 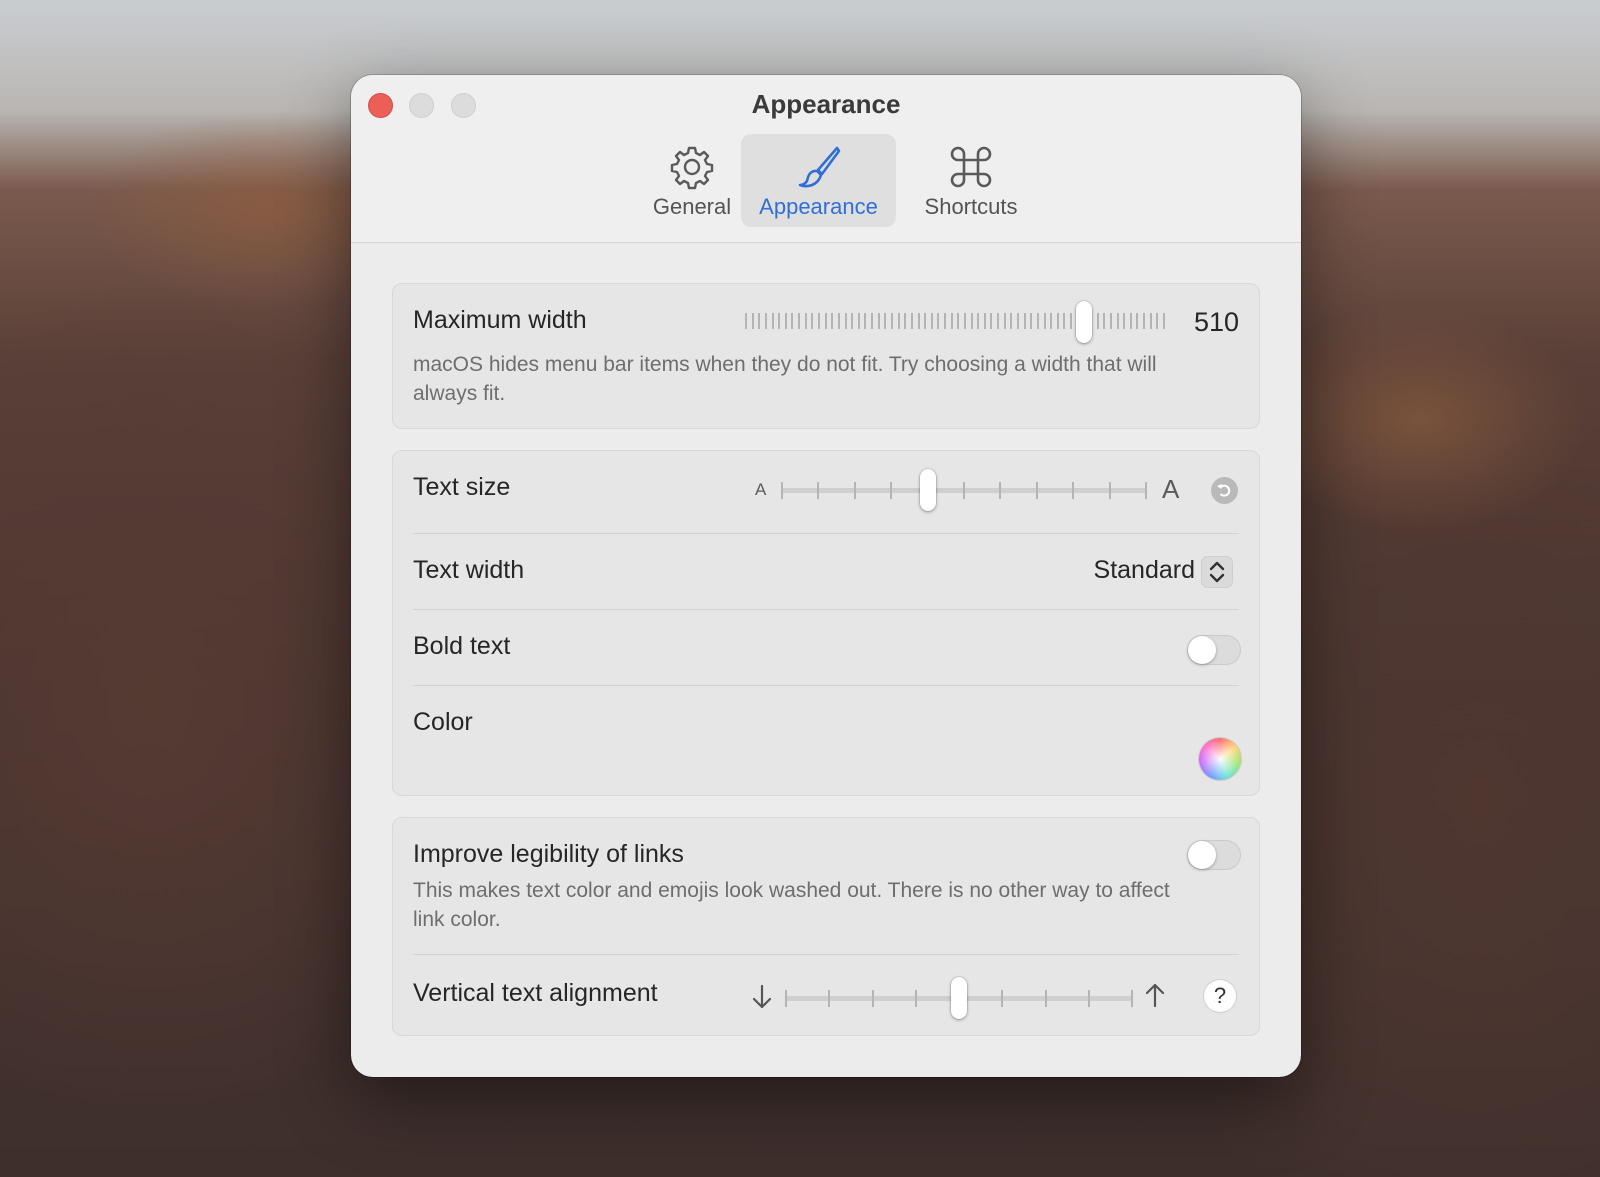 What do you see at coordinates (1155, 995) in the screenshot?
I see `arrow-up-icon` at bounding box center [1155, 995].